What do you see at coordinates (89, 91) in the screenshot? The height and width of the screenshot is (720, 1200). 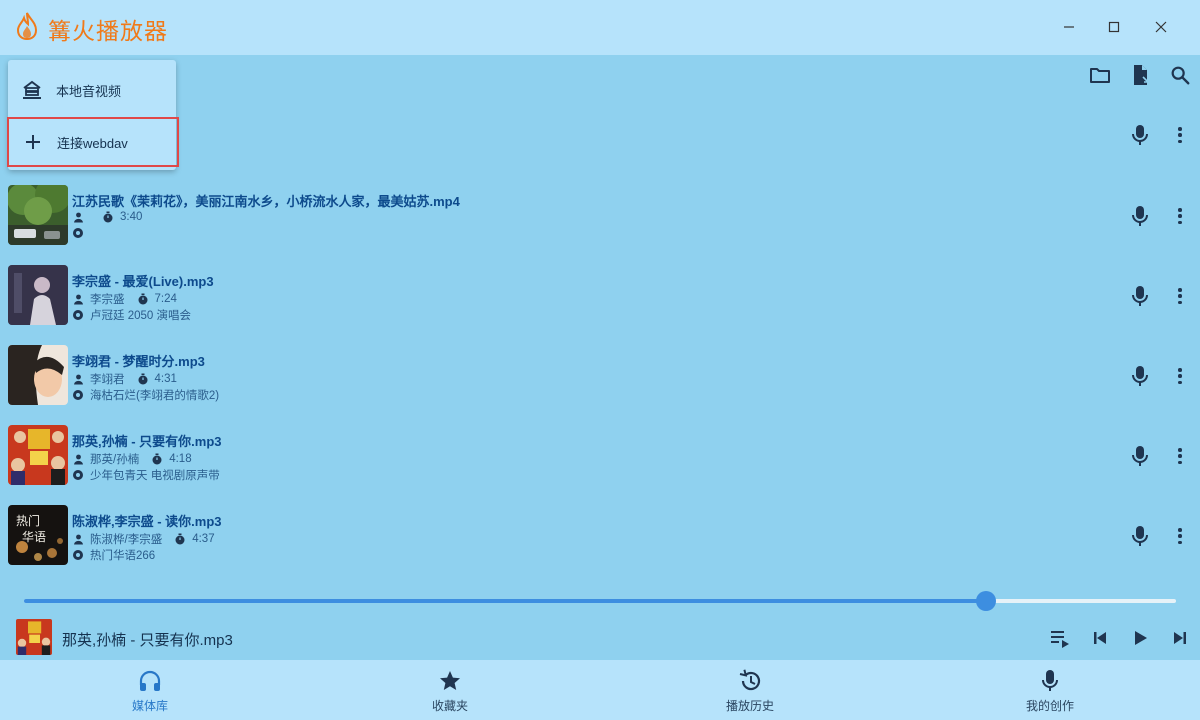 I see `menu-item-label: 本地音视频` at bounding box center [89, 91].